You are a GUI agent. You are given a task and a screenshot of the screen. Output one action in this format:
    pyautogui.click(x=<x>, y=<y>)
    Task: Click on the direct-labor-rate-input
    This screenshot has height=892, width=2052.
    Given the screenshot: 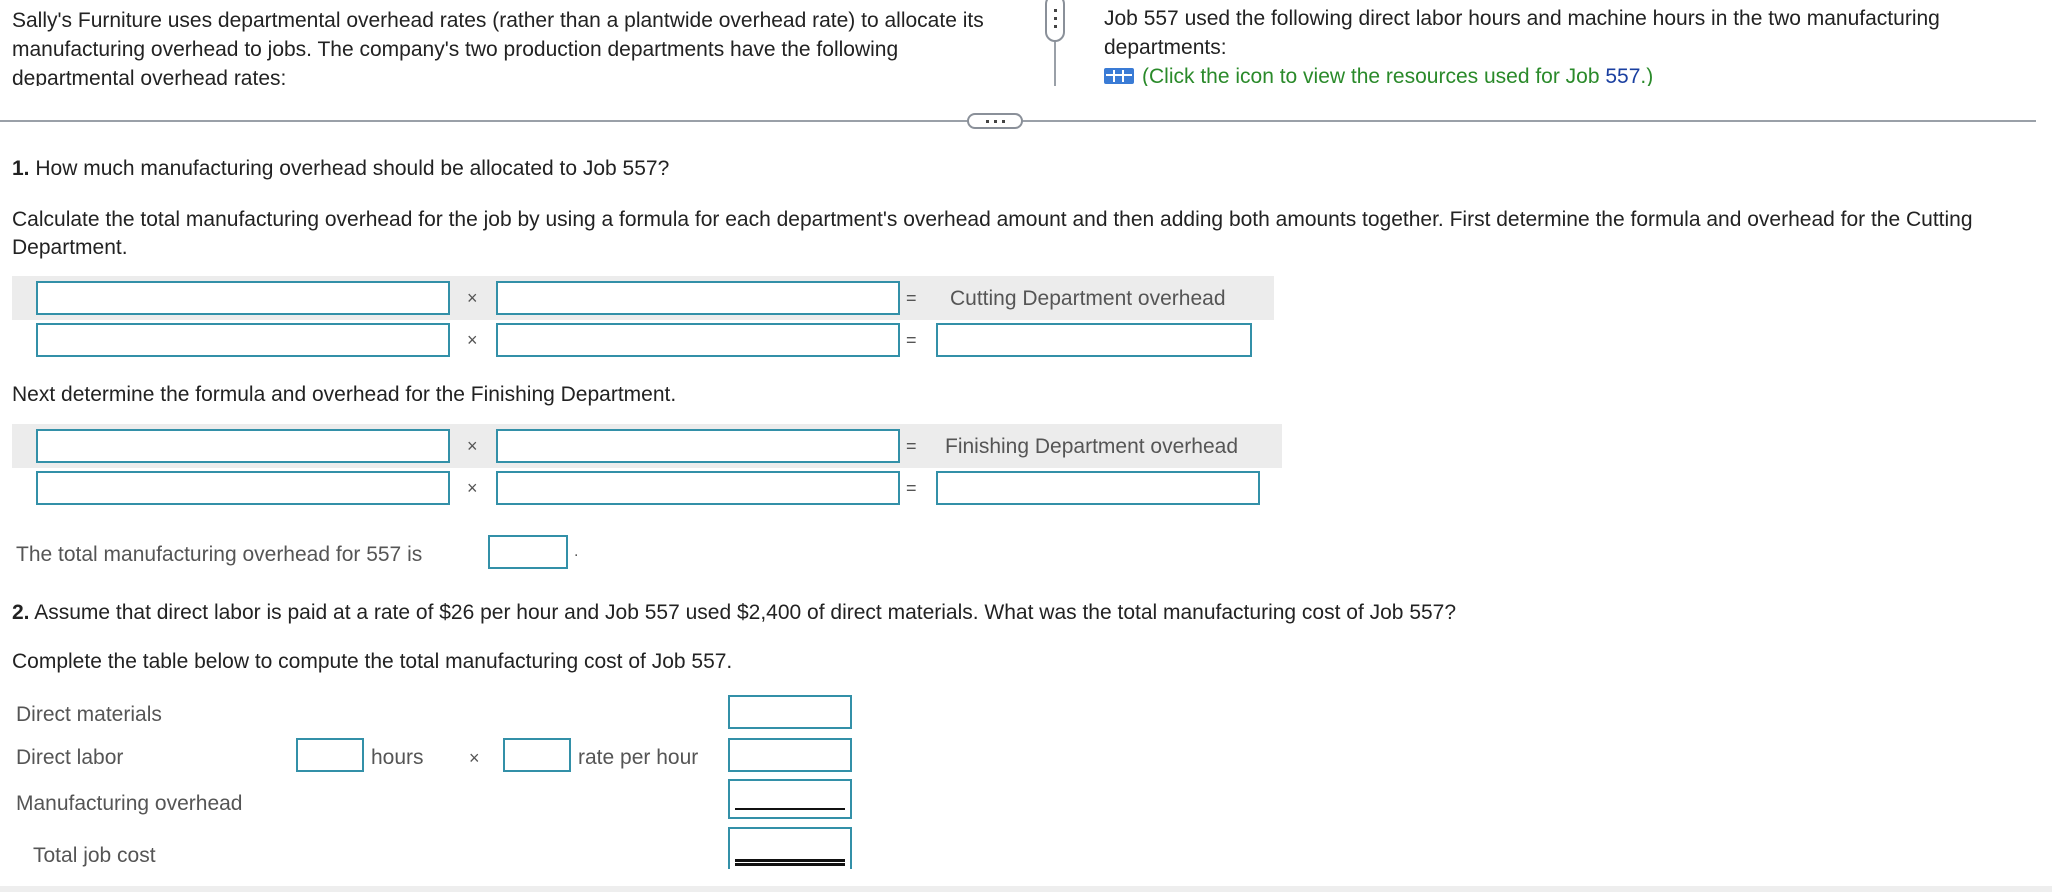 What is the action you would take?
    pyautogui.click(x=537, y=755)
    